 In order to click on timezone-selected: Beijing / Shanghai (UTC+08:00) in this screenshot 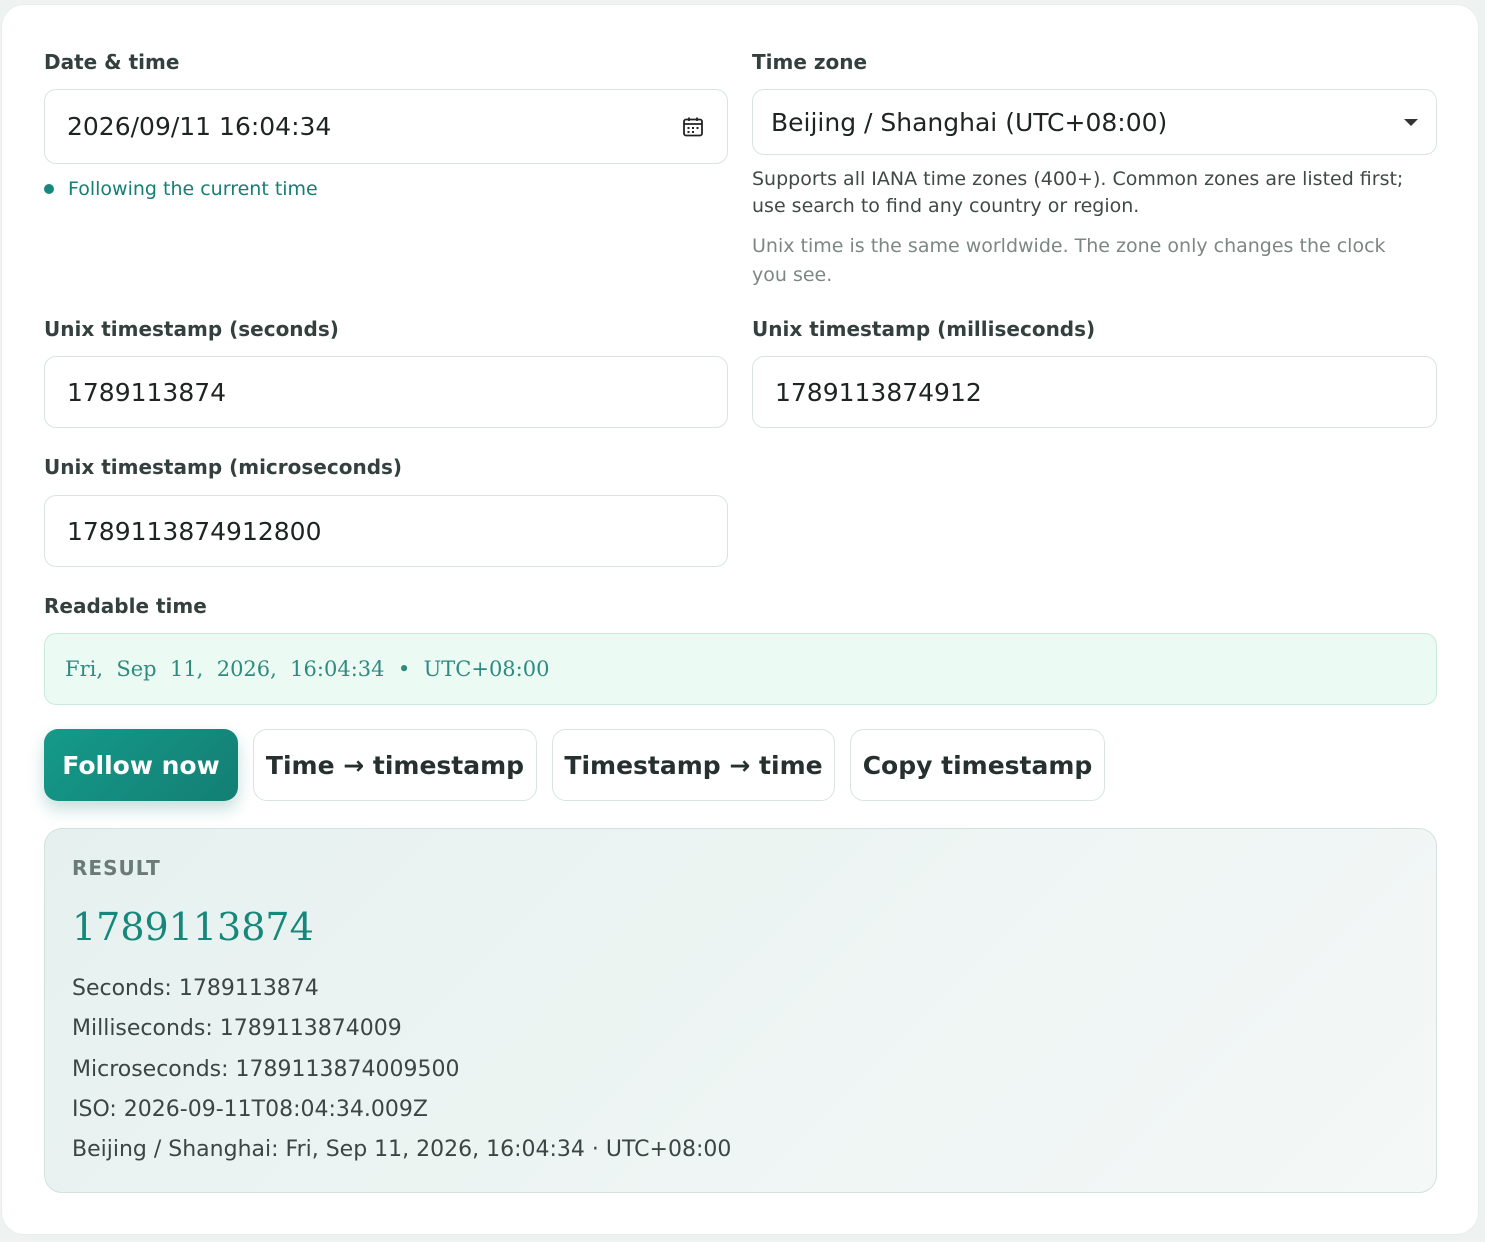, I will do `click(969, 122)`.